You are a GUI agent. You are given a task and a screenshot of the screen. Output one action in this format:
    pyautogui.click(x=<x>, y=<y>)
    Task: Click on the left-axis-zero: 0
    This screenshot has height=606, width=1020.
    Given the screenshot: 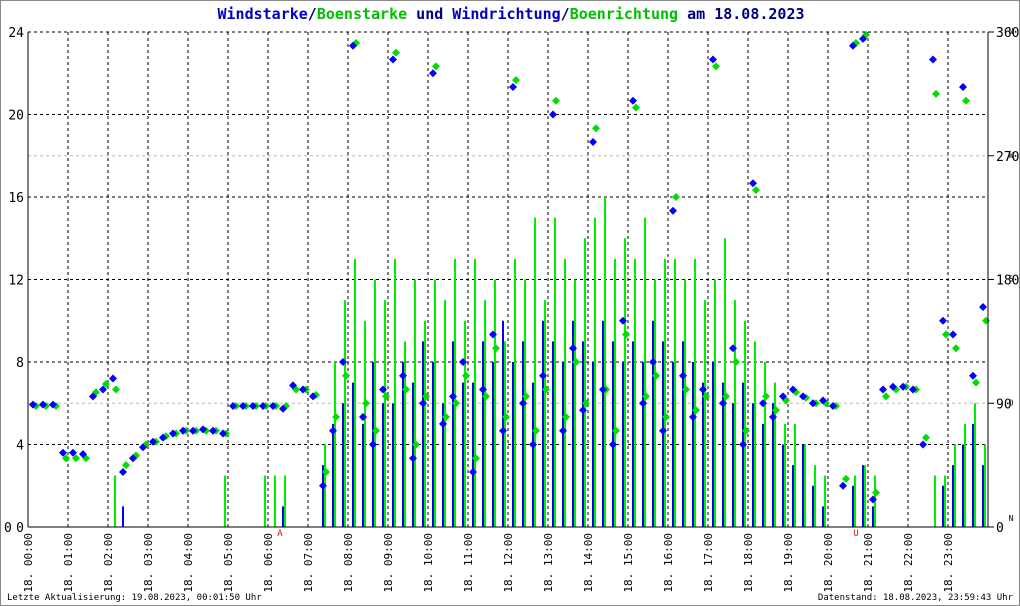 What is the action you would take?
    pyautogui.click(x=8, y=528)
    